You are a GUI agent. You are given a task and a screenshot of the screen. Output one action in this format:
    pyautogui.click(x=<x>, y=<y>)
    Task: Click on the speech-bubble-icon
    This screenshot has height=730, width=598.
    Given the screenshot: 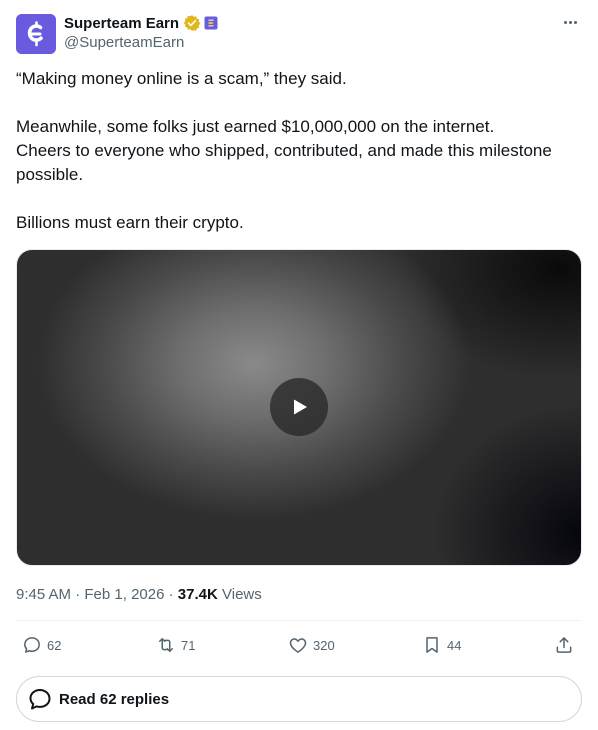 What is the action you would take?
    pyautogui.click(x=40, y=699)
    